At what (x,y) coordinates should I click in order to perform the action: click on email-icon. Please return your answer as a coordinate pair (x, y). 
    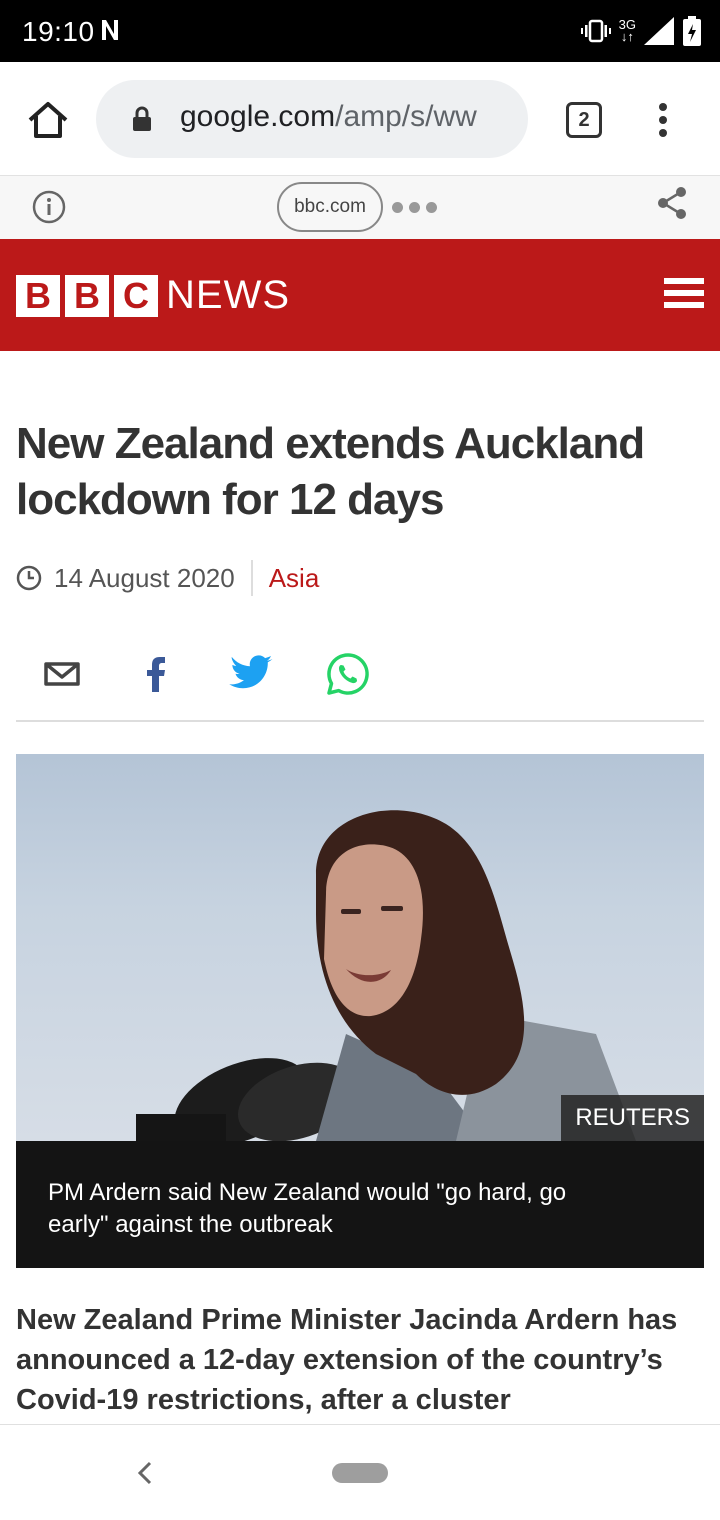
    Looking at the image, I should click on (62, 674).